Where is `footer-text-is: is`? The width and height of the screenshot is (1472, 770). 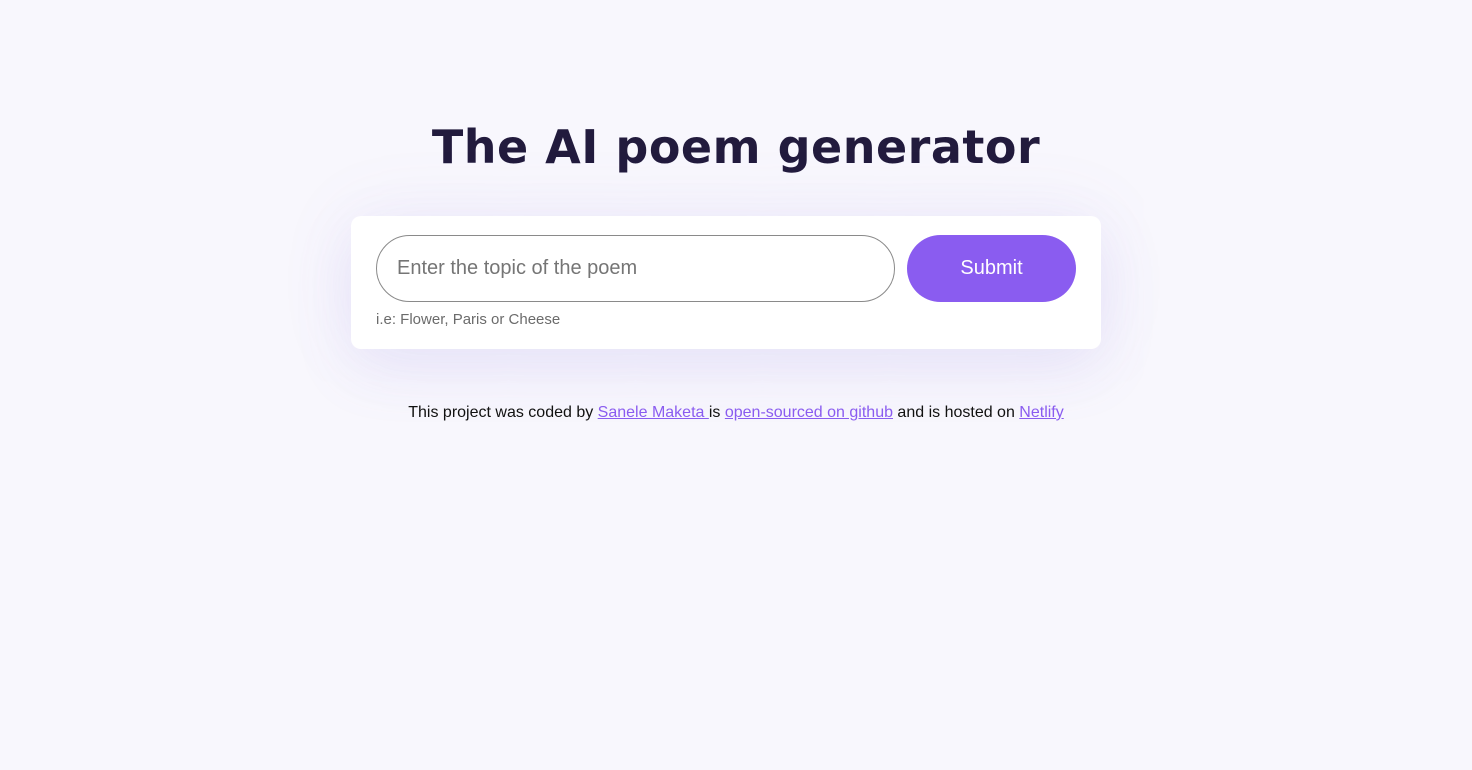
footer-text-is: is is located at coordinates (716, 412).